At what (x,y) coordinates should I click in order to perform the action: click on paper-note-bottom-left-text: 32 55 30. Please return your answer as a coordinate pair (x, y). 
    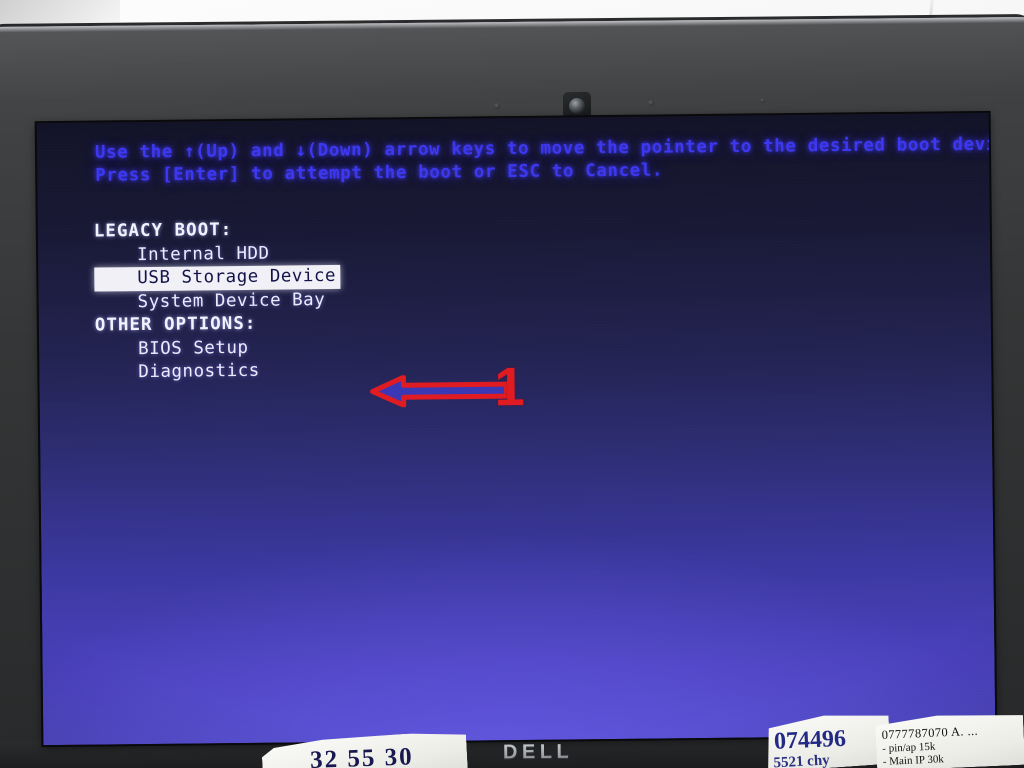
    Looking at the image, I should click on (362, 755).